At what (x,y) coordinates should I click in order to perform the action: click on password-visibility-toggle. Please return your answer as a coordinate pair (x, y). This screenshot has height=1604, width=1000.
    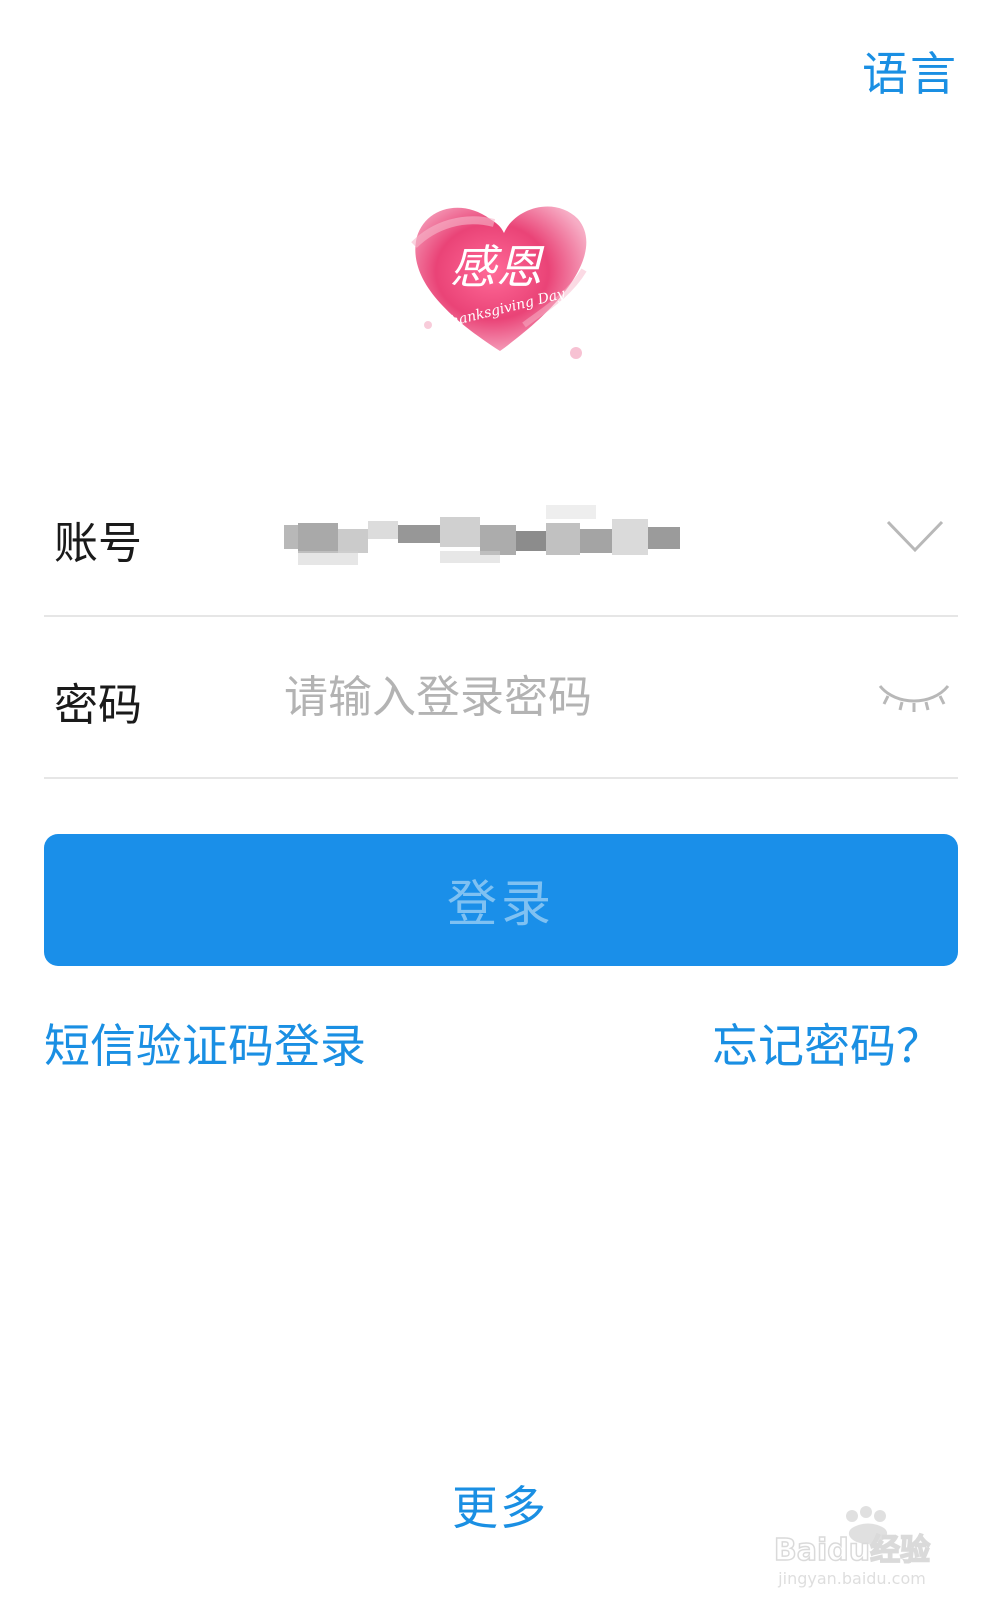
    Looking at the image, I should click on (914, 697).